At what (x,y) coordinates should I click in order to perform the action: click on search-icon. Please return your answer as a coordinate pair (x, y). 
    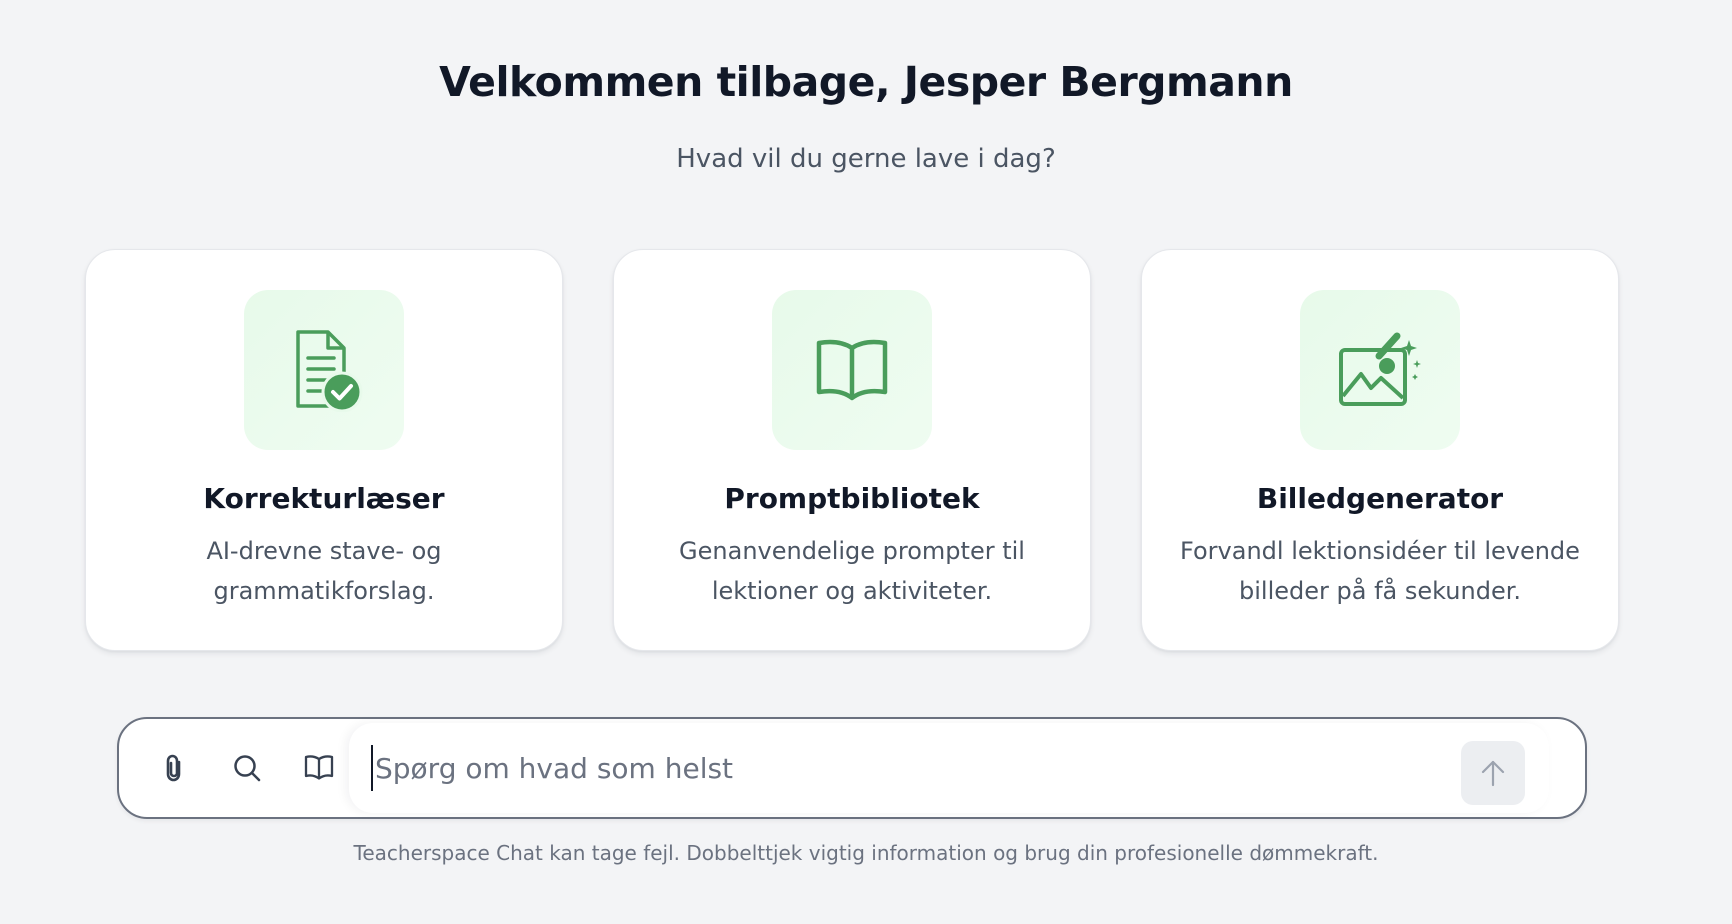
    Looking at the image, I should click on (247, 768).